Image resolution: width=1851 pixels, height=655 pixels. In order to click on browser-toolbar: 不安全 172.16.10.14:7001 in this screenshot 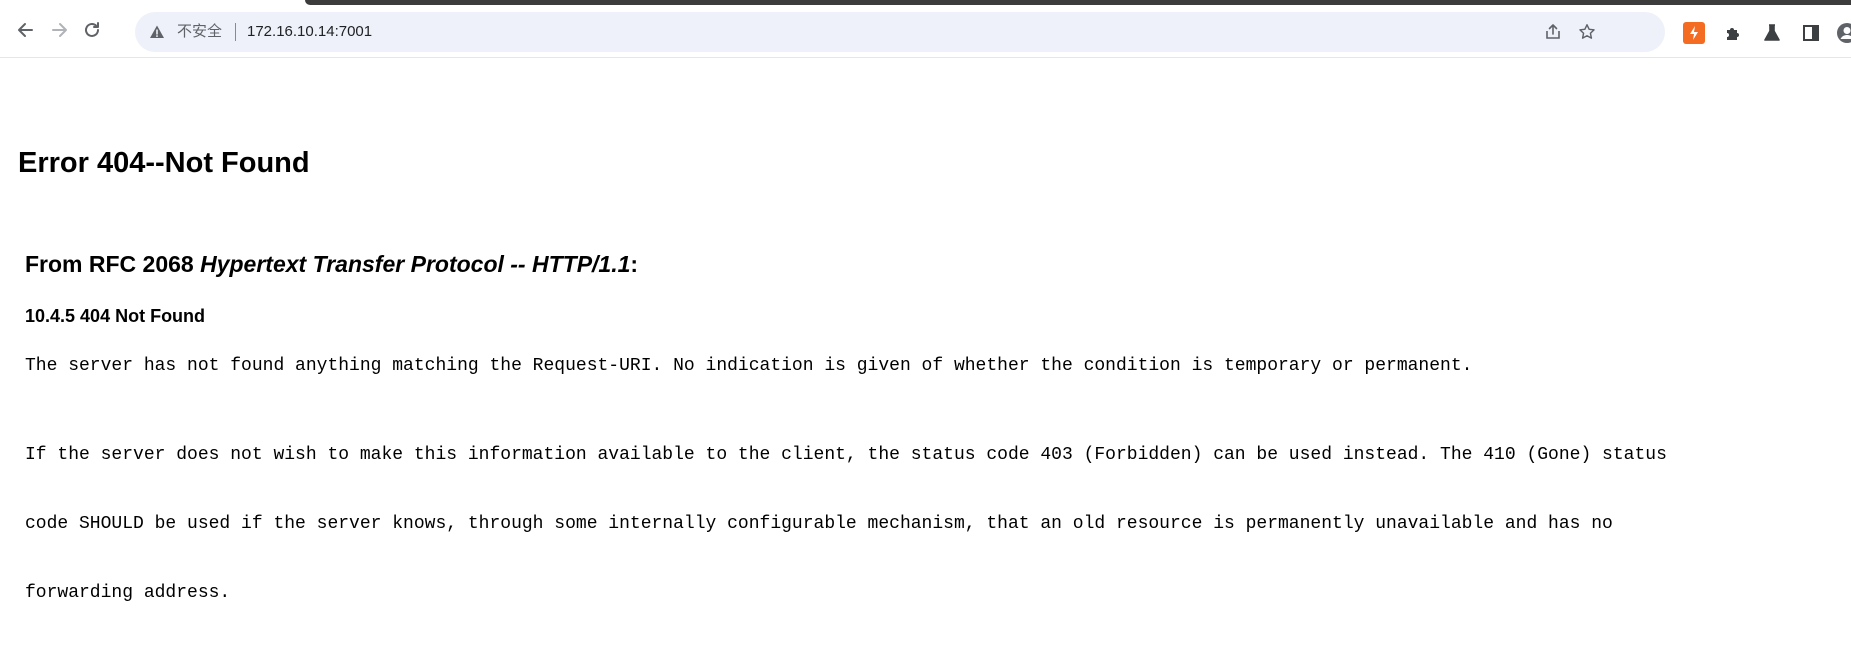, I will do `click(925, 31)`.